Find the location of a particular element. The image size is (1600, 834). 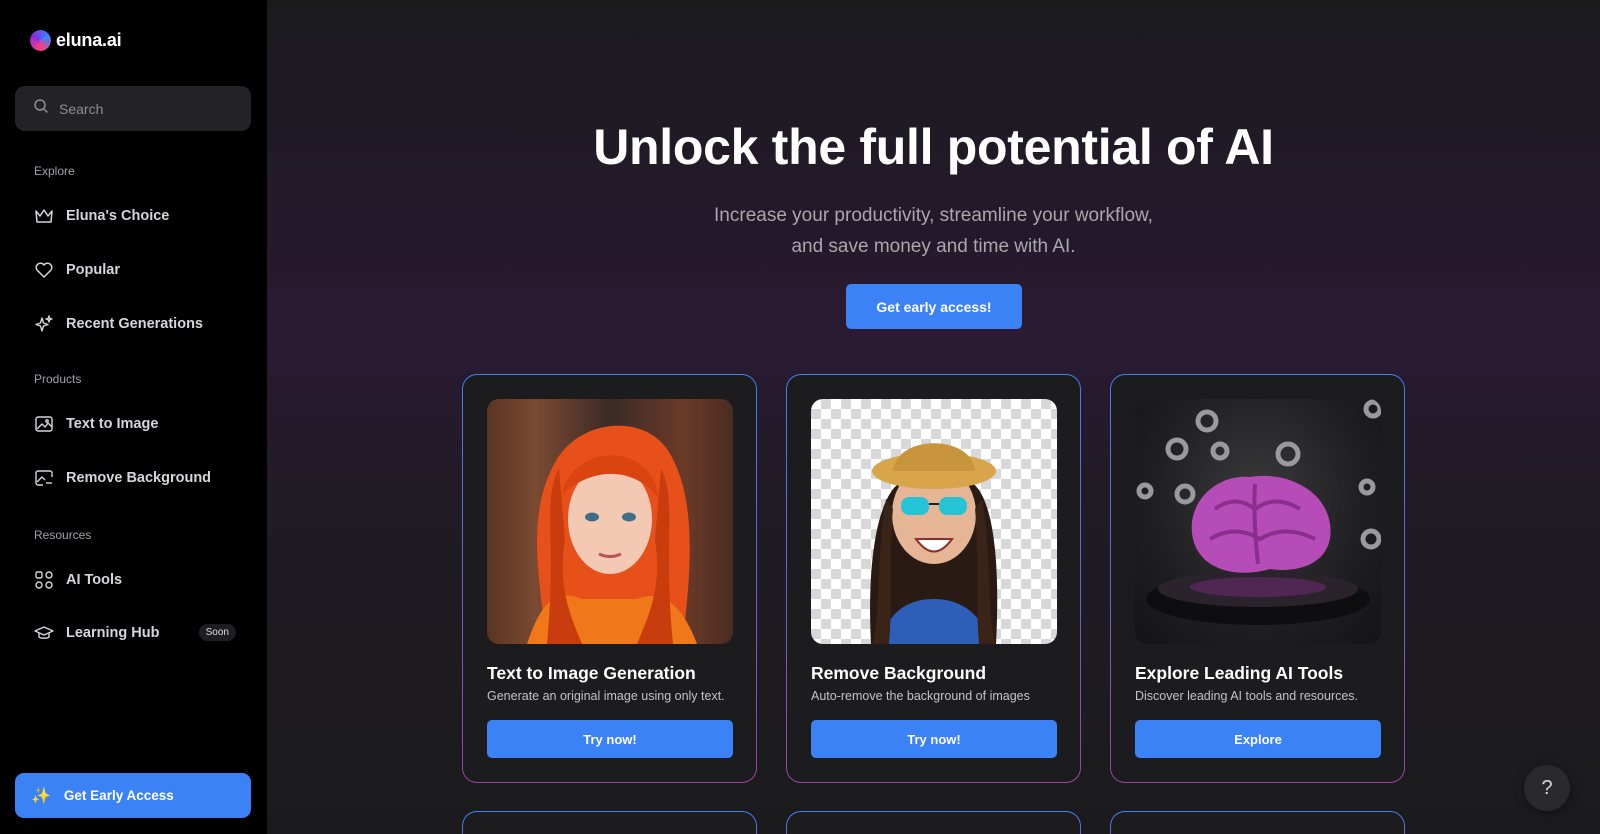

logo: eluna.ai is located at coordinates (74, 40).